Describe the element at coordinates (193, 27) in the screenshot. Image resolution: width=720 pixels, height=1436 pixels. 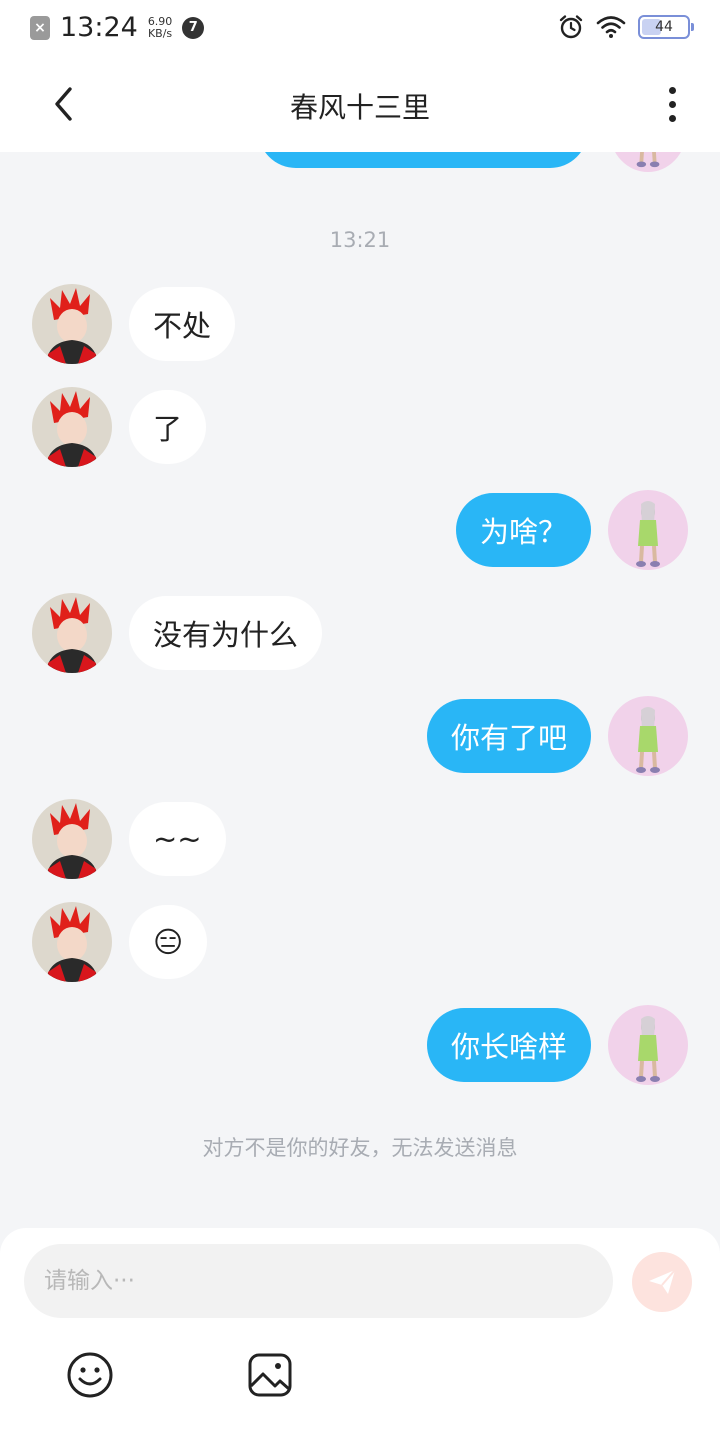
I see `notification-count-badge: 7` at that location.